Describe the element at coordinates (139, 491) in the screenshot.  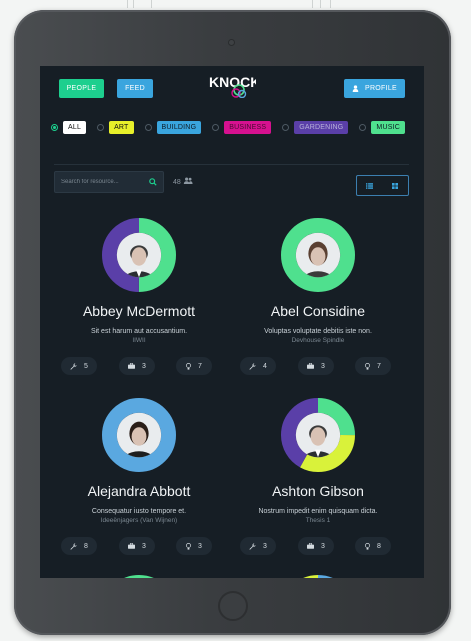
I see `person-name: Alejandra Abbott` at that location.